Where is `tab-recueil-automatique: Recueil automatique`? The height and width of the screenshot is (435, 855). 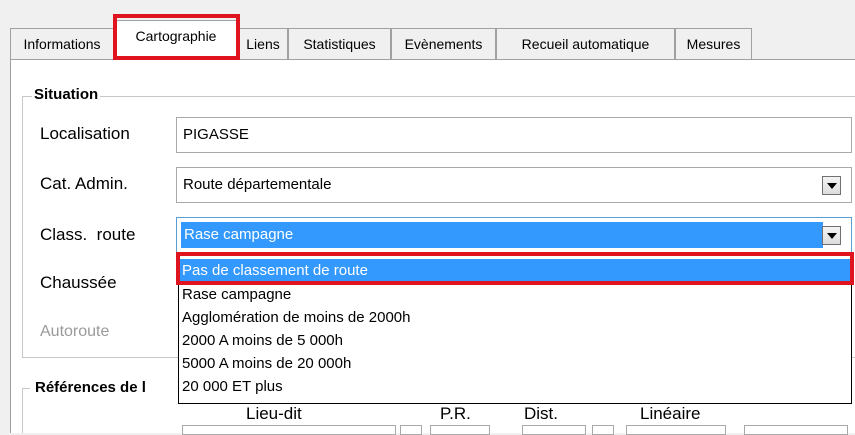 tab-recueil-automatique: Recueil automatique is located at coordinates (585, 43).